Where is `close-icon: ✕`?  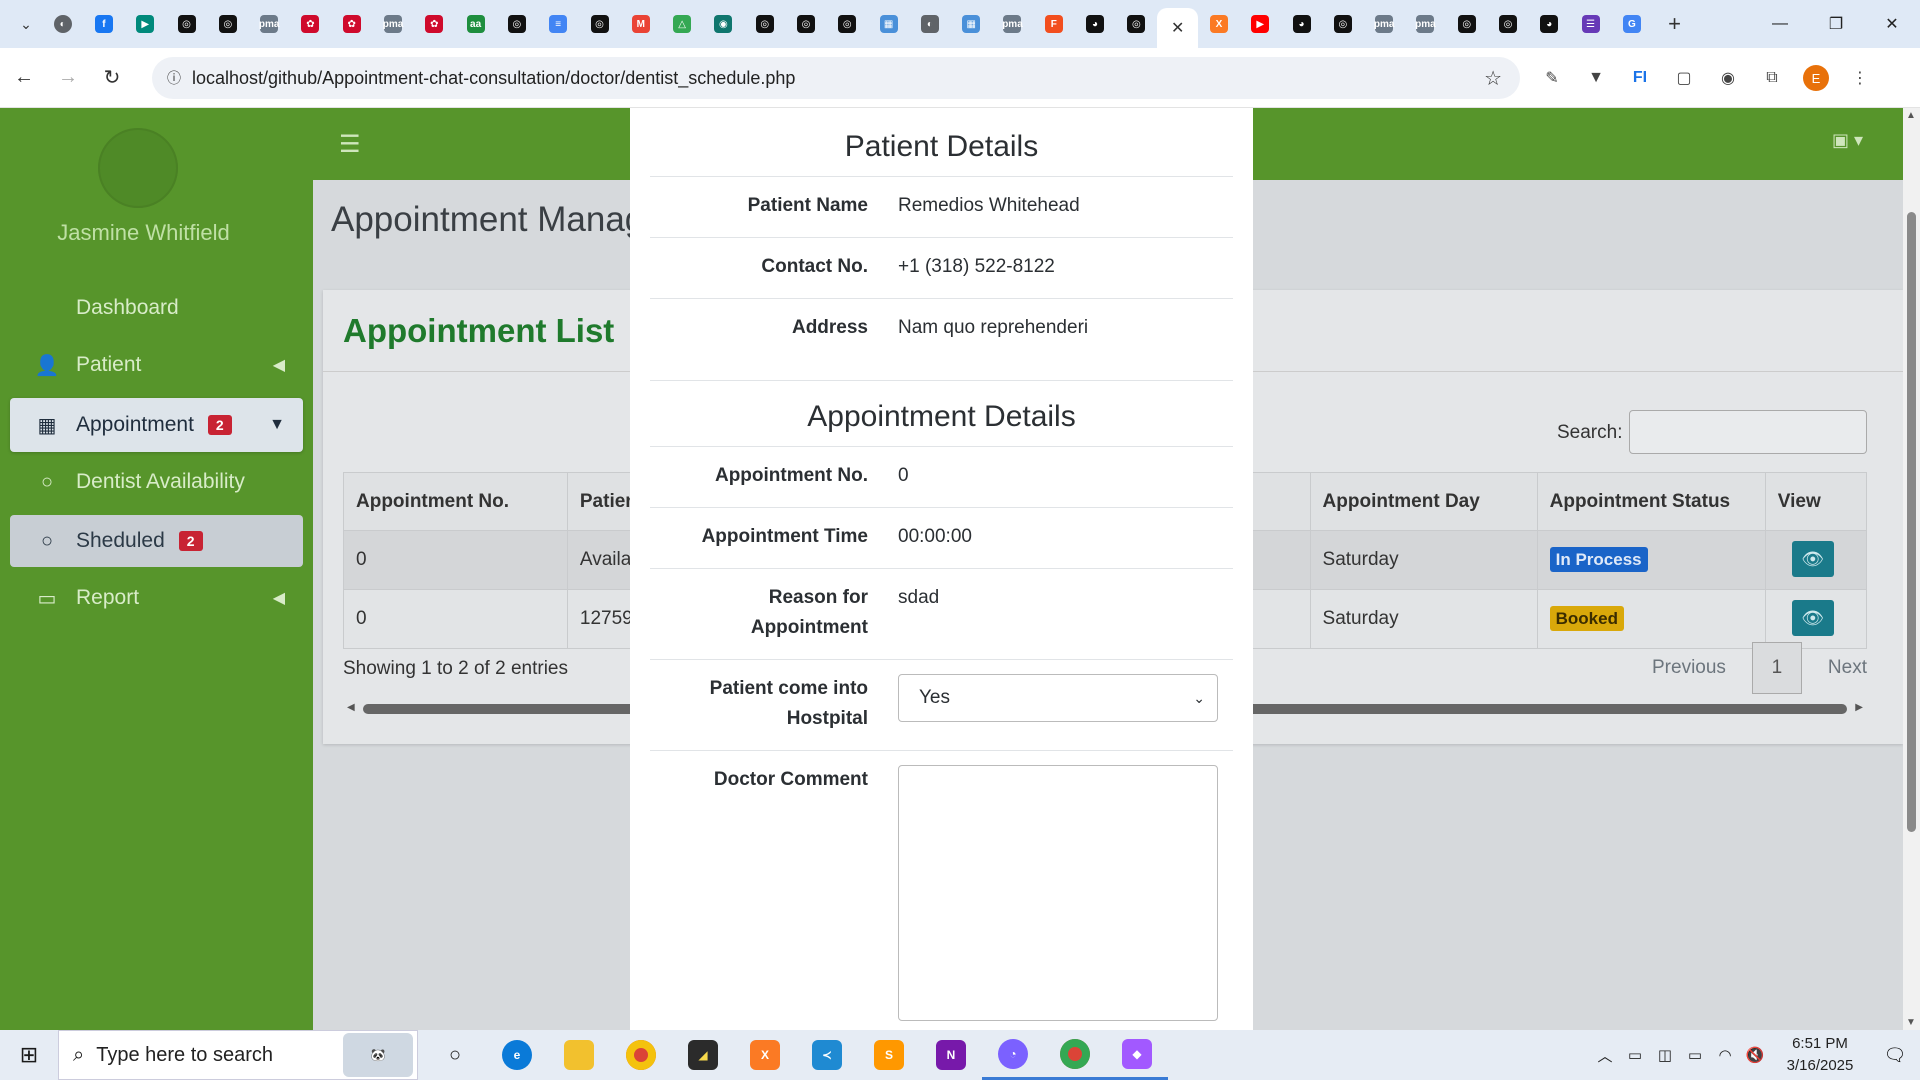 close-icon: ✕ is located at coordinates (1178, 28).